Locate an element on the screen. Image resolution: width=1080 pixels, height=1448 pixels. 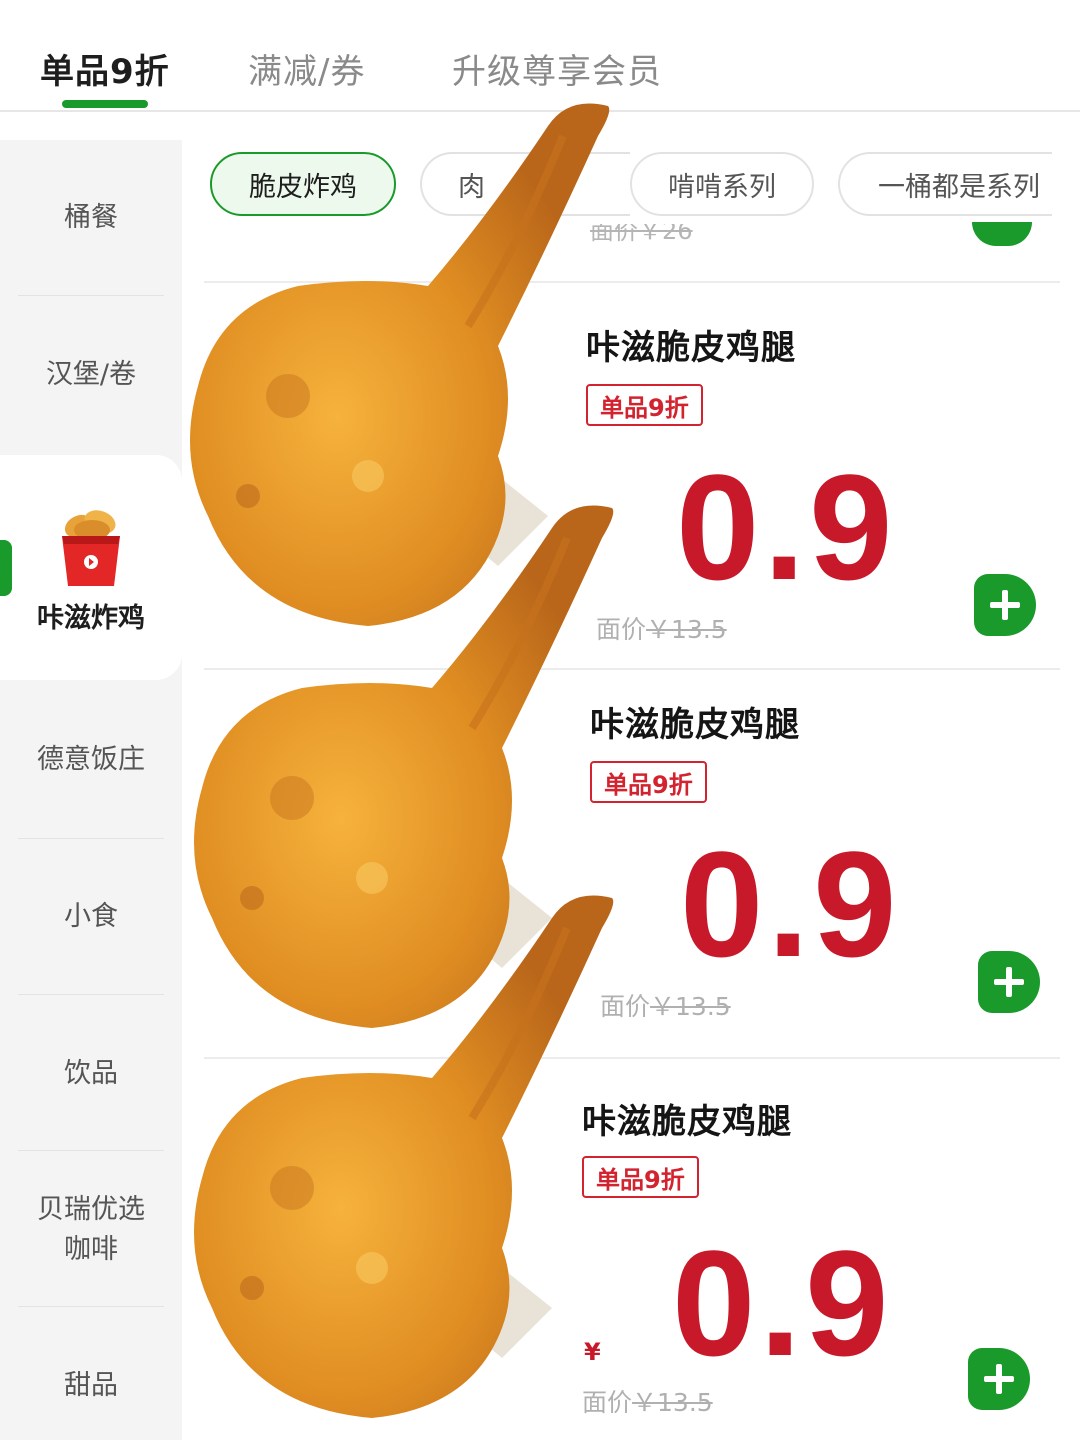
chicken-bucket-icon is located at coordinates (91, 548).